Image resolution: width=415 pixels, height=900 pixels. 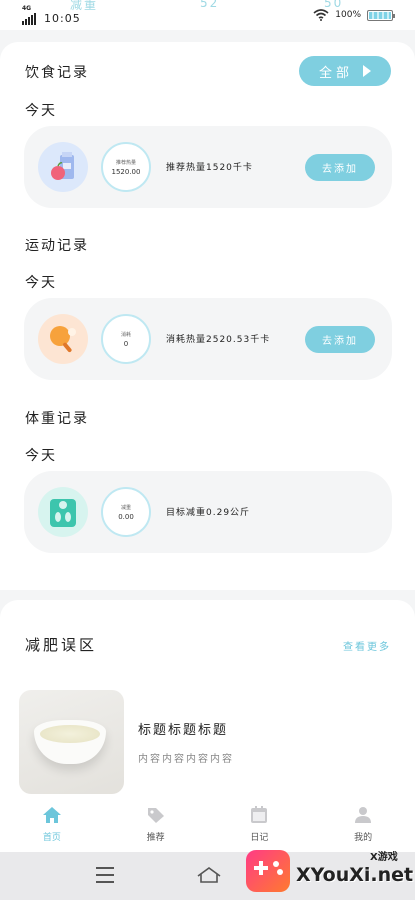 I want to click on exercise-ring-value: 0, so click(x=126, y=343).